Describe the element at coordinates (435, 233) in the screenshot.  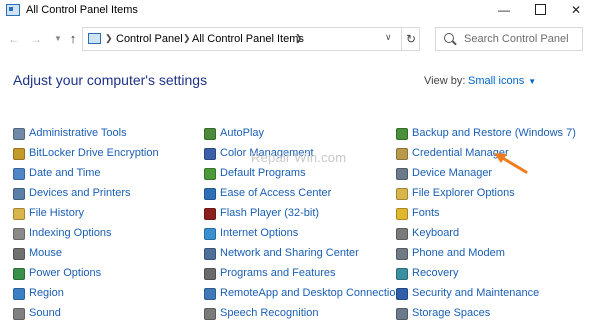
I see `cpl-item-label: Keyboard` at that location.